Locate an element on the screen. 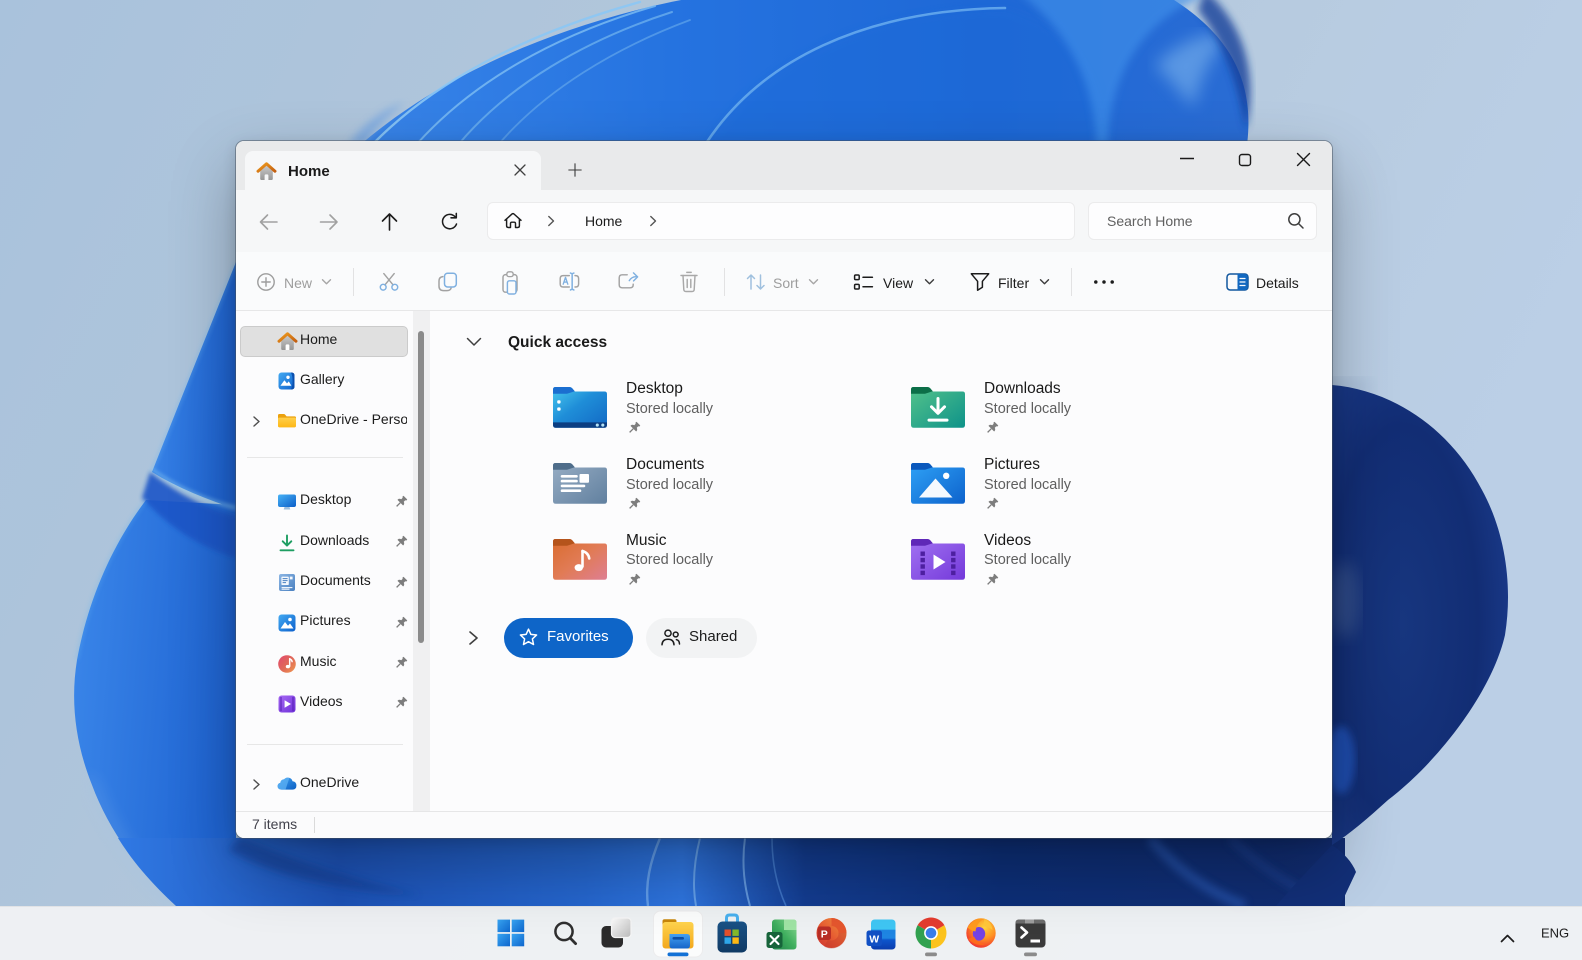 The height and width of the screenshot is (960, 1582). svg-text: W is located at coordinates (874, 939).